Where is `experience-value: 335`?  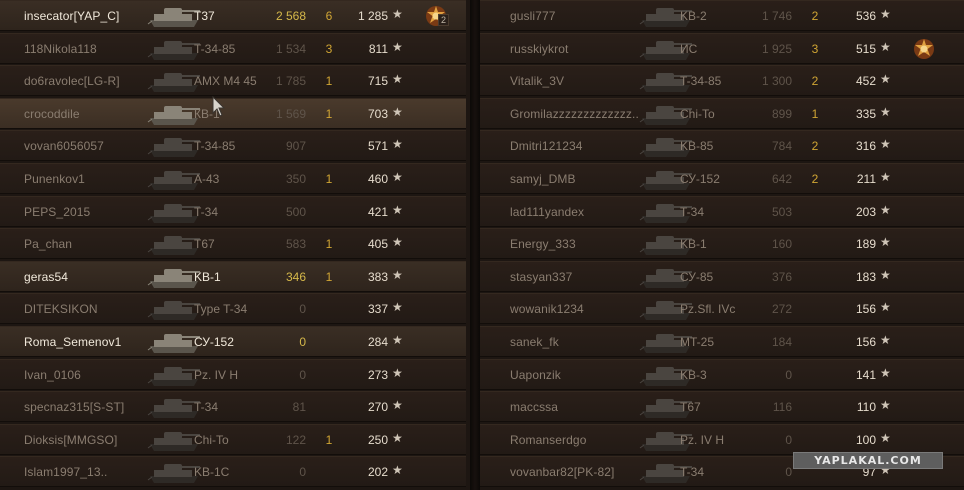 experience-value: 335 is located at coordinates (865, 113).